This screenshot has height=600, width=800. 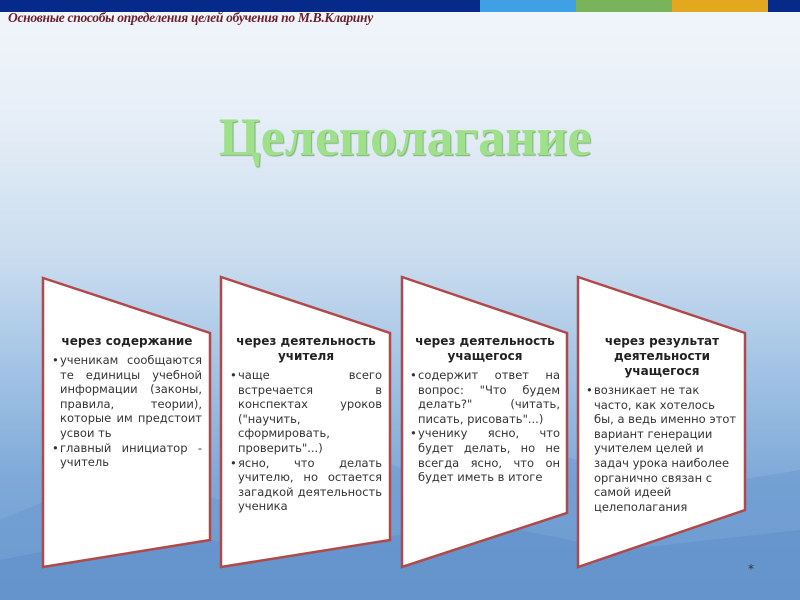 I want to click on card-heading: через содержание, so click(x=127, y=341).